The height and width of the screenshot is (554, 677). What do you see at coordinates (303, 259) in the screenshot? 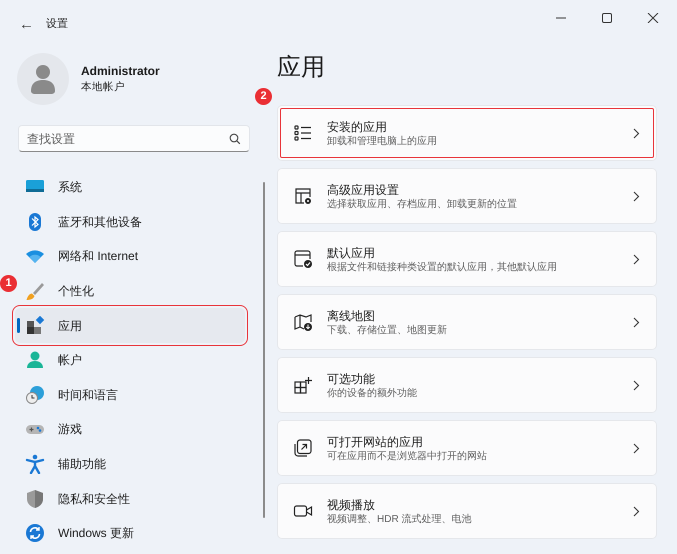
I see `window-check-icon` at bounding box center [303, 259].